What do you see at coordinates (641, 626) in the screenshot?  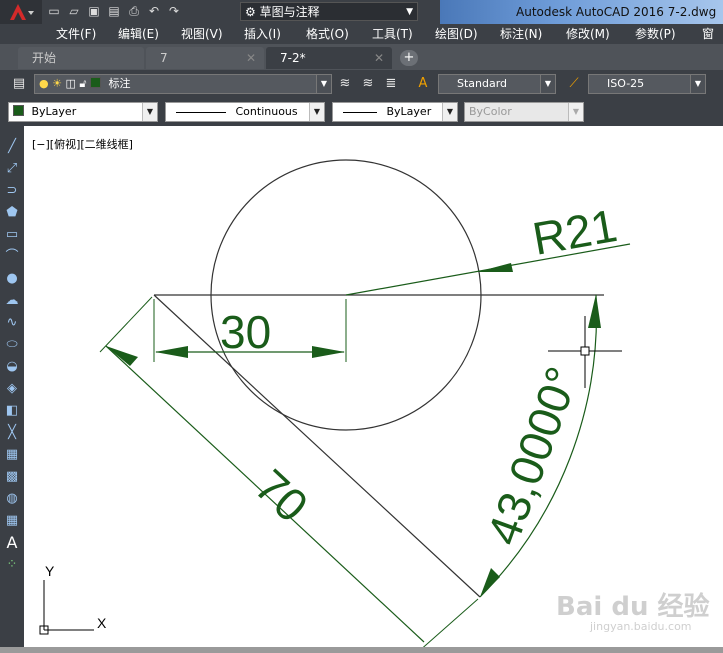 I see `watermark-url: jingyan.baidu.com` at bounding box center [641, 626].